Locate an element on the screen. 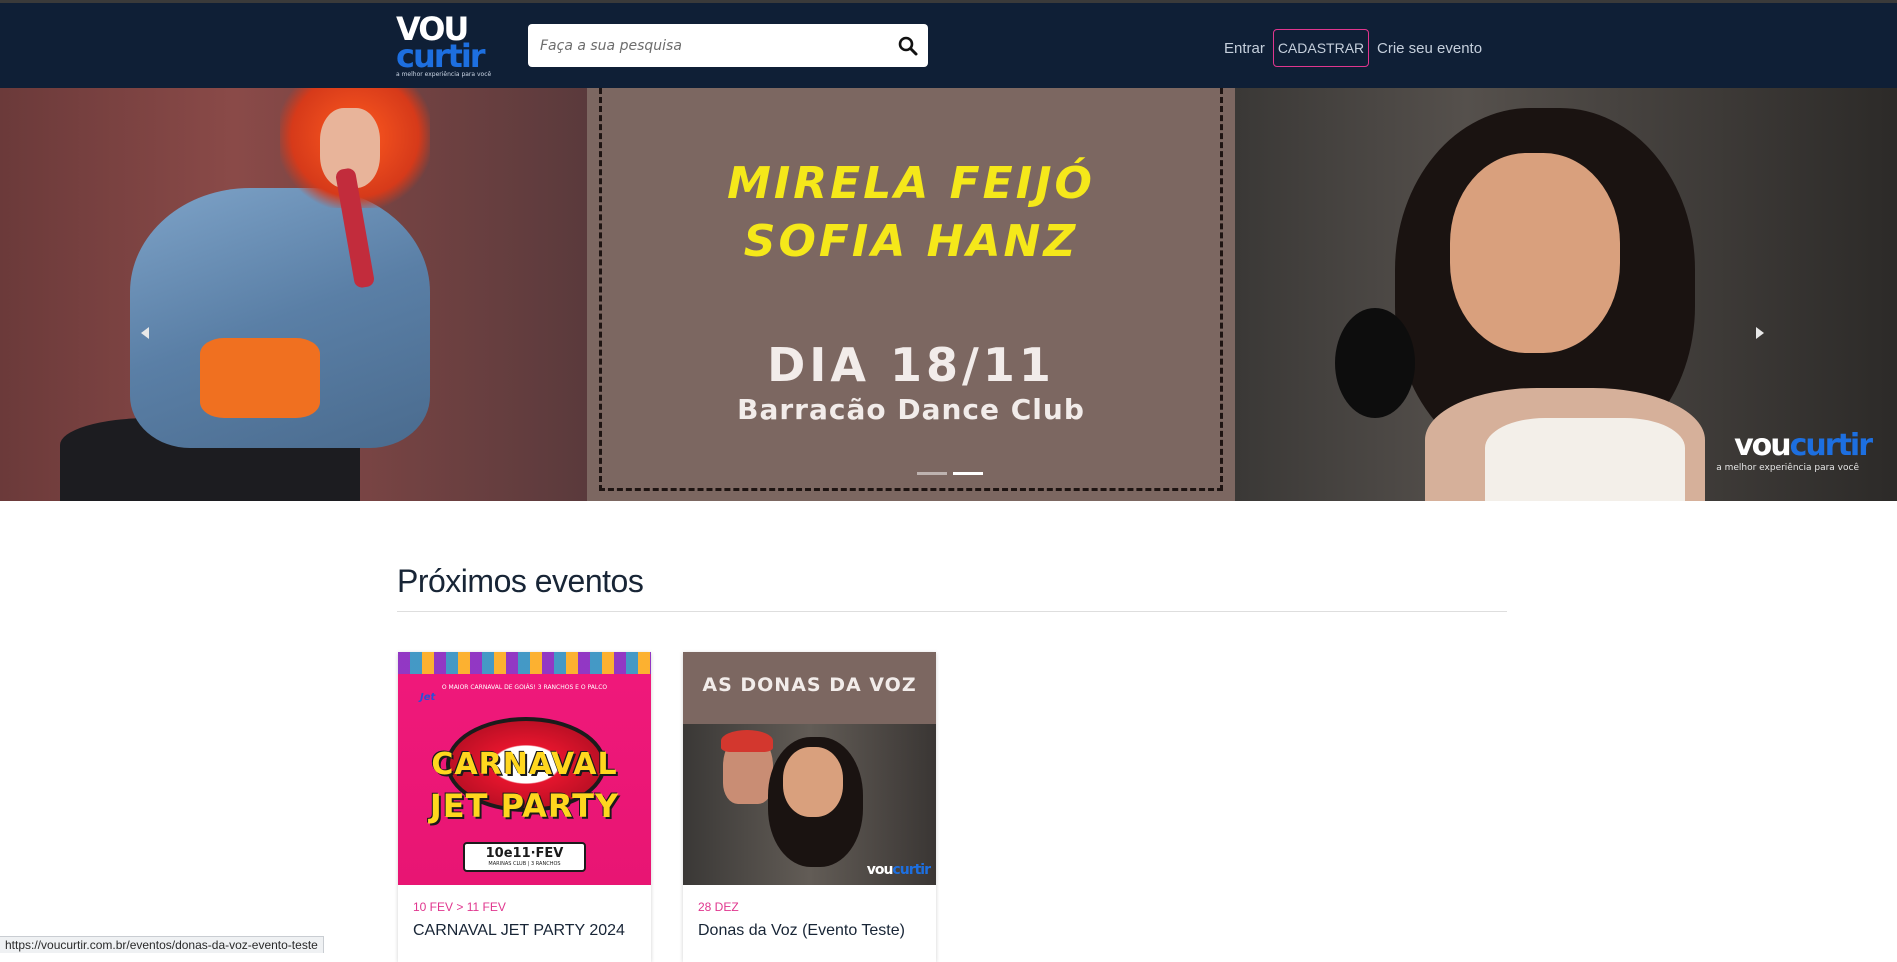  card-art-logo: voucurtir is located at coordinates (898, 870).